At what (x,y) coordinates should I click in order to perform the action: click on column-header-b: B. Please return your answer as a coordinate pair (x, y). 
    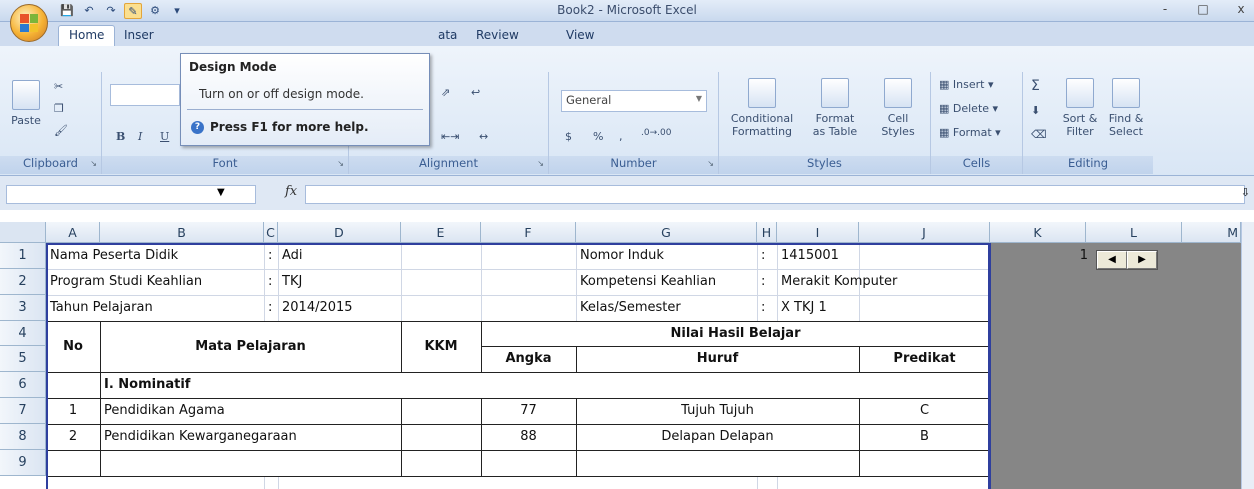
    Looking at the image, I should click on (182, 232).